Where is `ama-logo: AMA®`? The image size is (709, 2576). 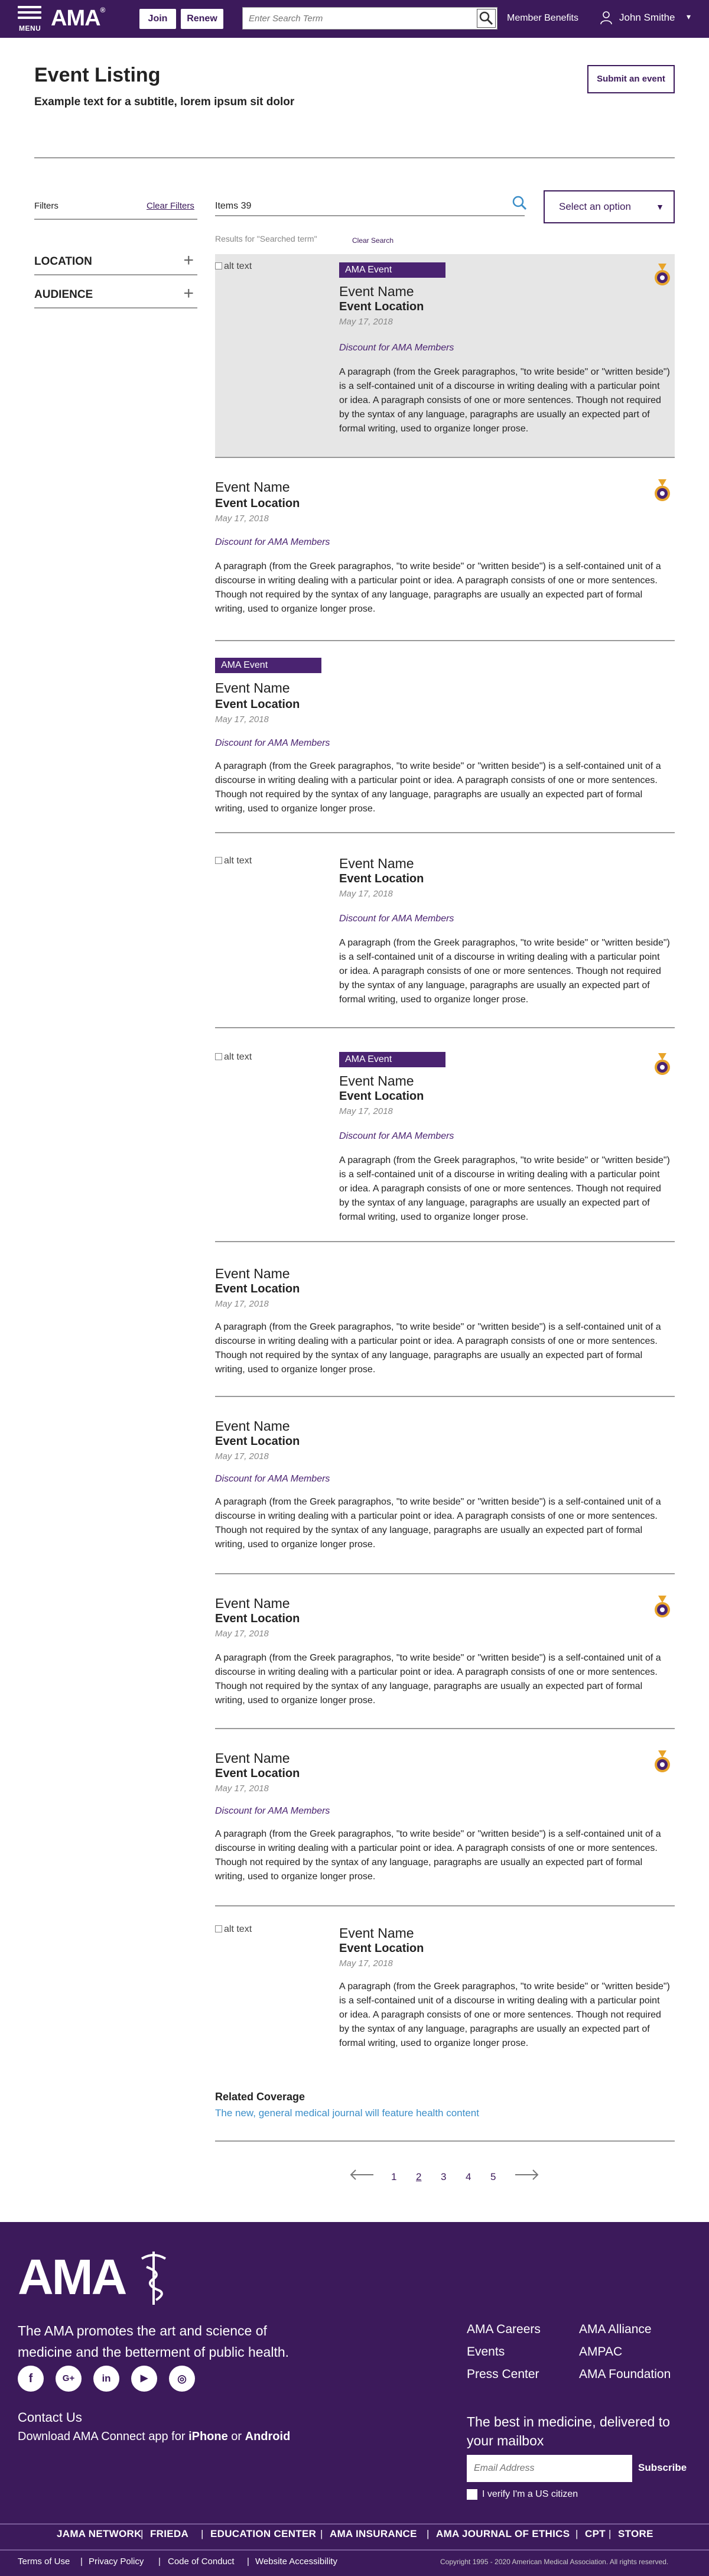 ama-logo: AMA® is located at coordinates (78, 18).